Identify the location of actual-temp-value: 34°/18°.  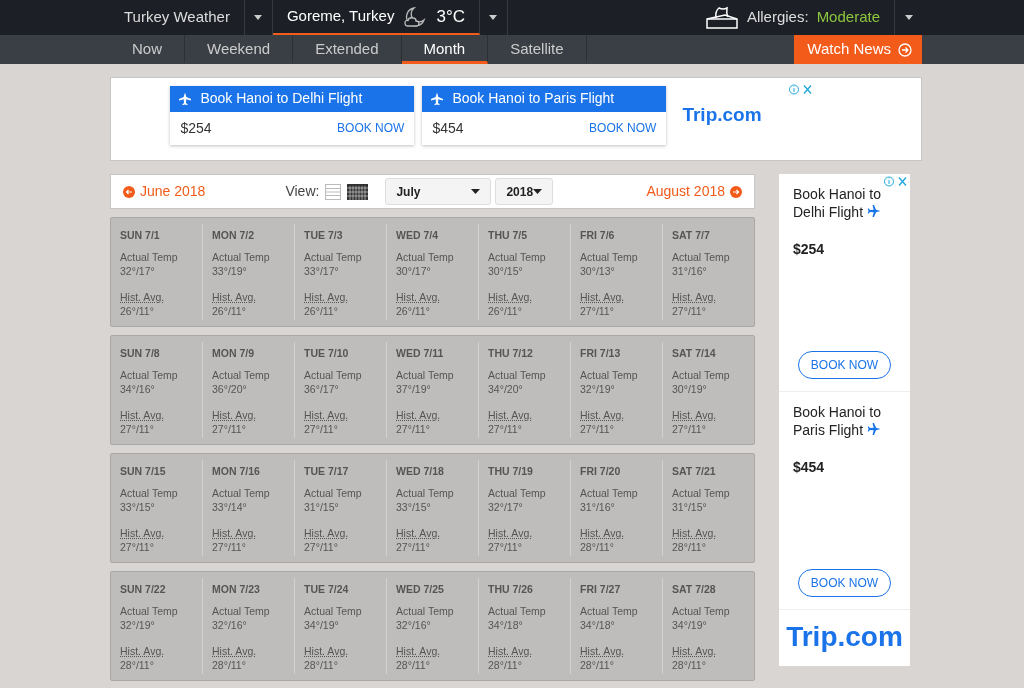
(506, 625).